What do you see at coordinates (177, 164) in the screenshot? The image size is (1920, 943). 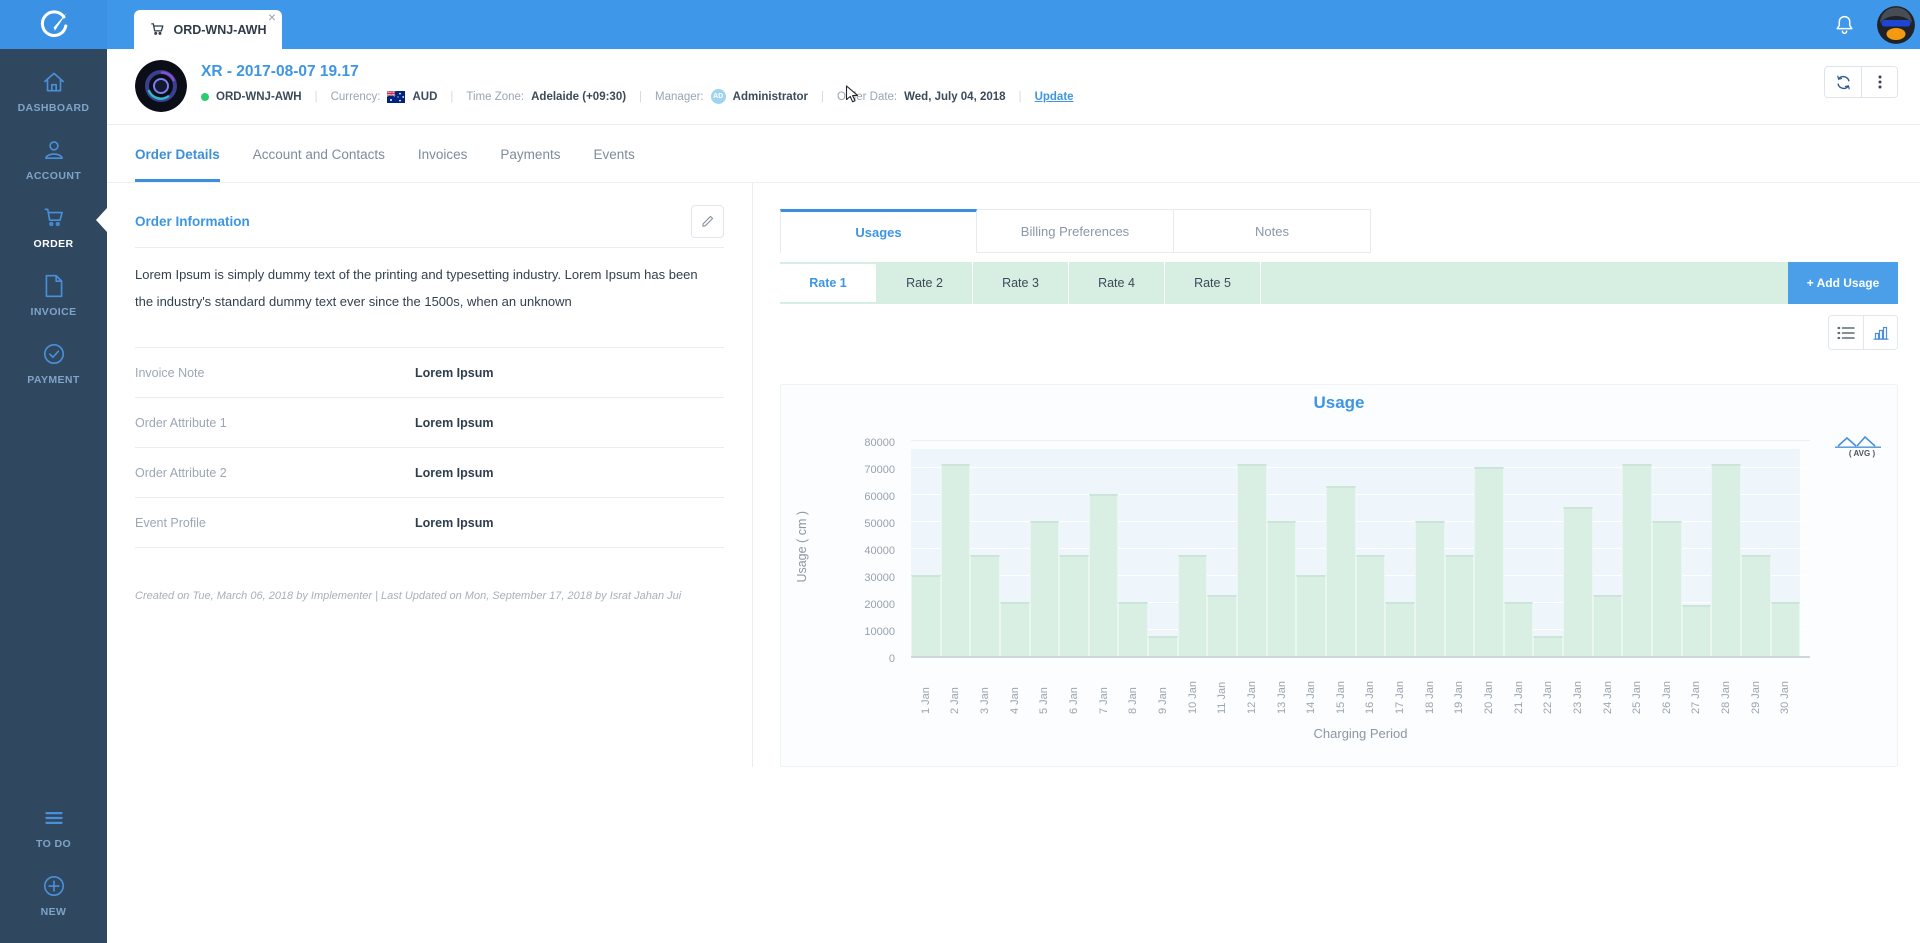 I see `page-tab-order-details: Order Details` at bounding box center [177, 164].